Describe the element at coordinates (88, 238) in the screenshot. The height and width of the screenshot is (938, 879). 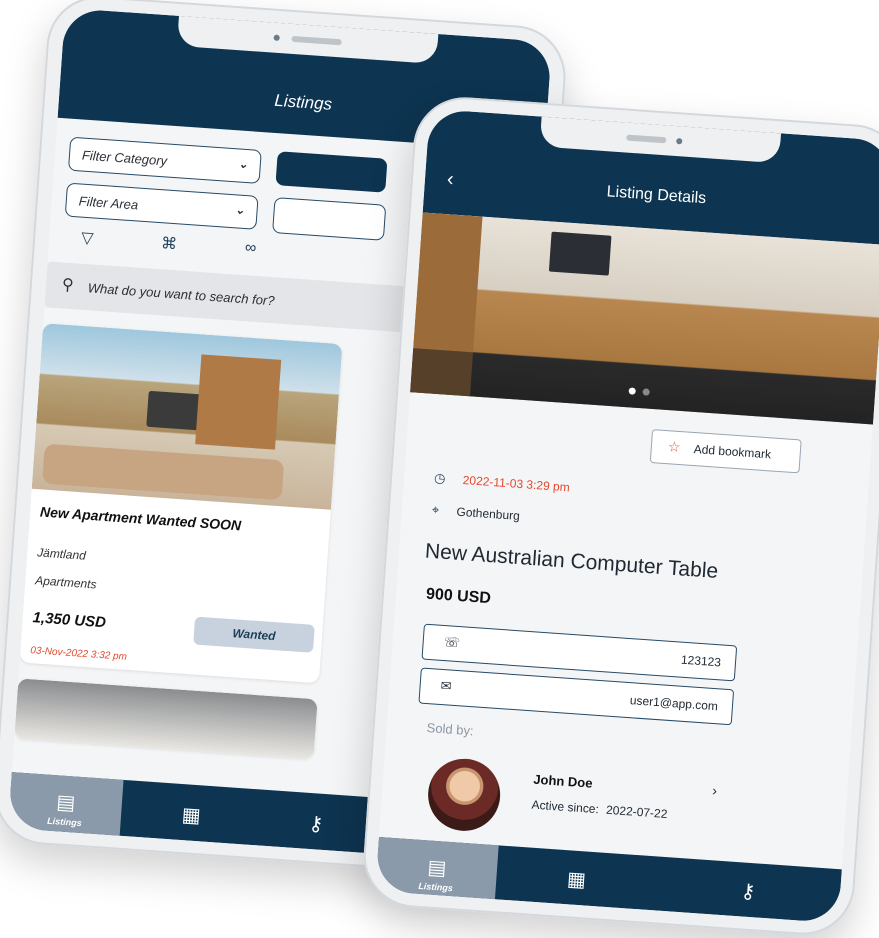
I see `filter-icon: ▽` at that location.